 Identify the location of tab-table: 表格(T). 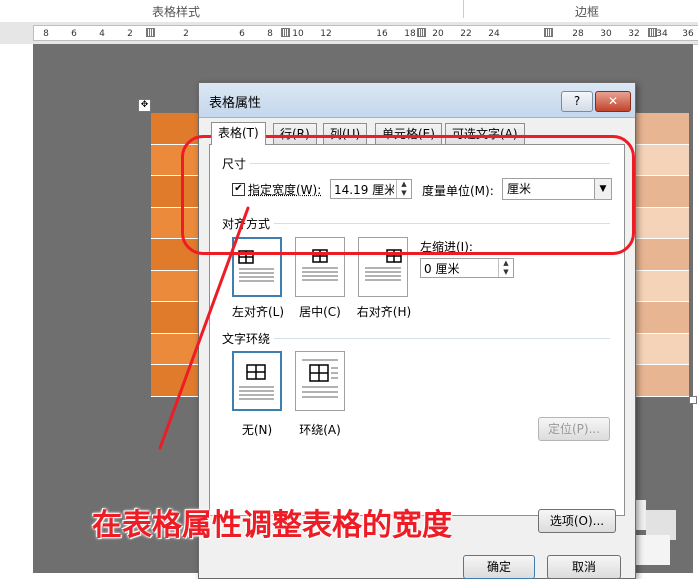
(238, 133).